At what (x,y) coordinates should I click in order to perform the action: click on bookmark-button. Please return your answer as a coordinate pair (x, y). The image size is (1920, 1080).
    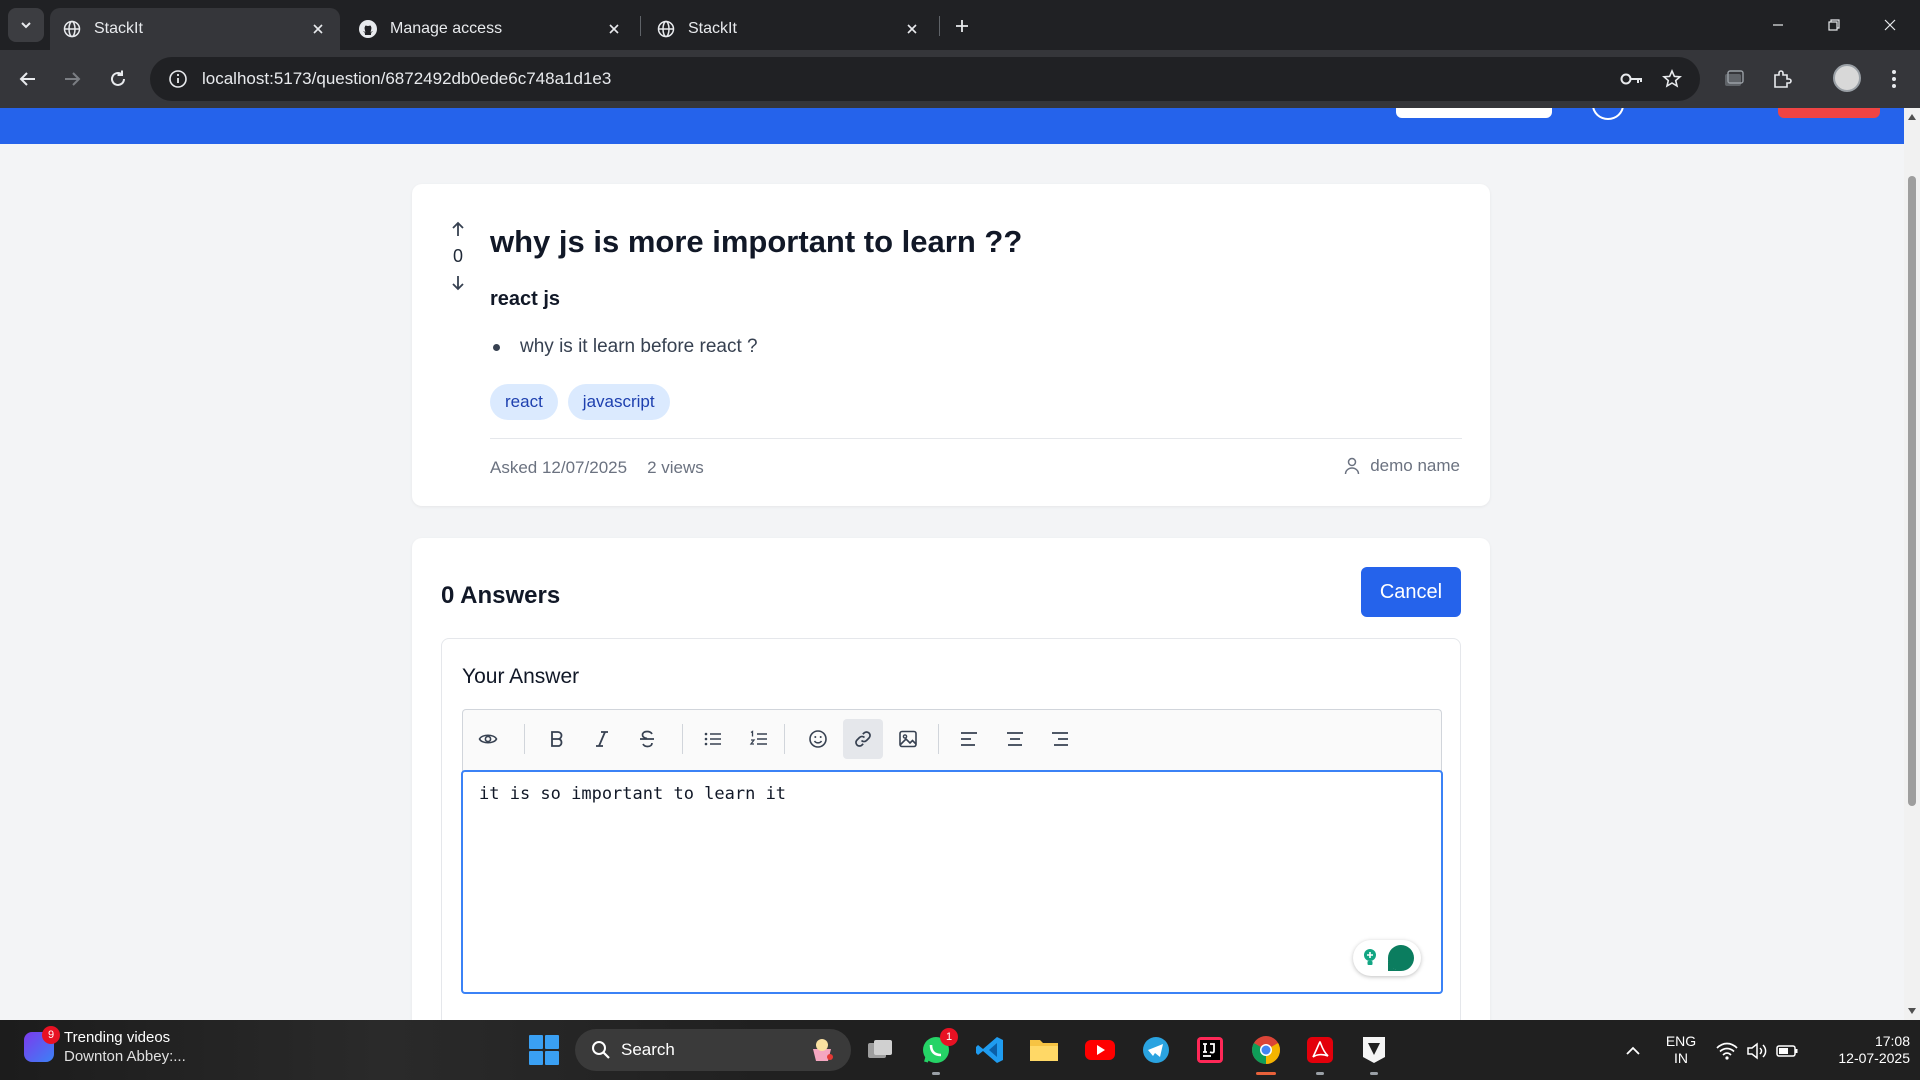
    Looking at the image, I should click on (1672, 79).